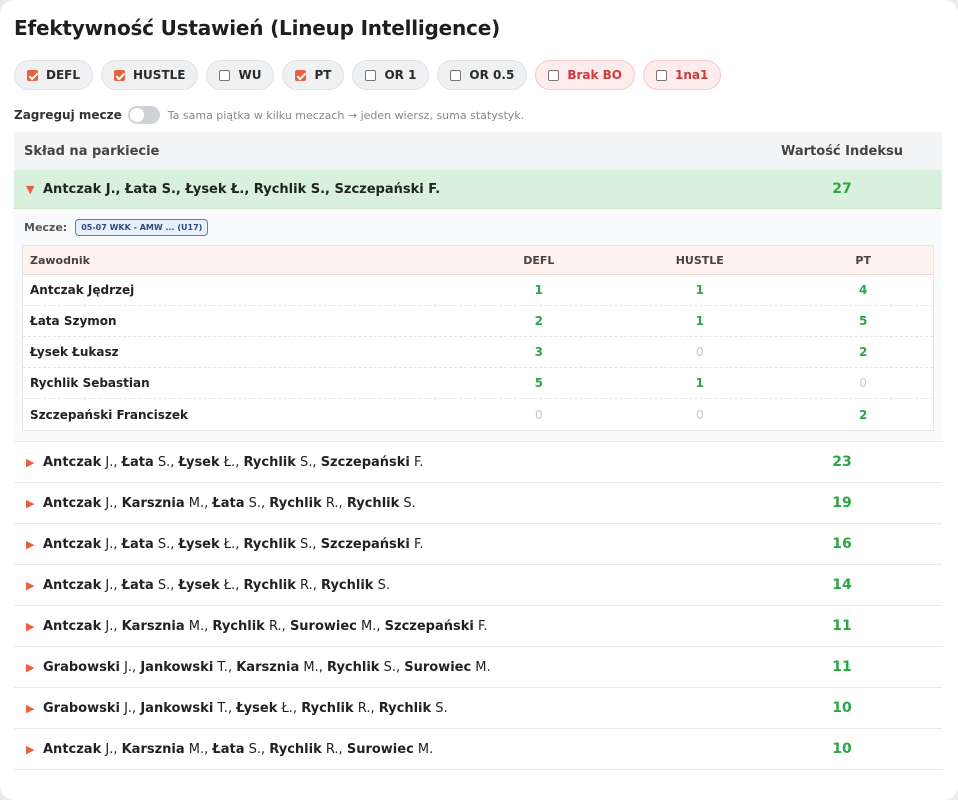  What do you see at coordinates (863, 290) in the screenshot?
I see `pt-value: 4` at bounding box center [863, 290].